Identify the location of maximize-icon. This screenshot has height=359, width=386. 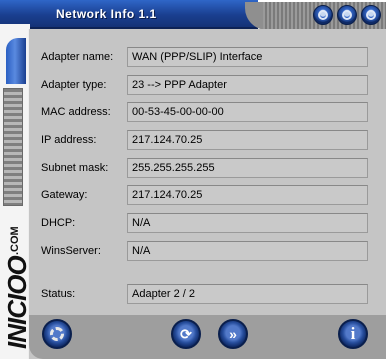
(347, 15).